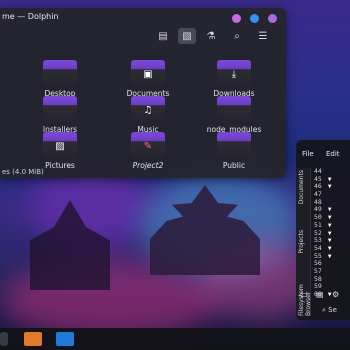  I want to click on kate-icon, so click(65, 339).